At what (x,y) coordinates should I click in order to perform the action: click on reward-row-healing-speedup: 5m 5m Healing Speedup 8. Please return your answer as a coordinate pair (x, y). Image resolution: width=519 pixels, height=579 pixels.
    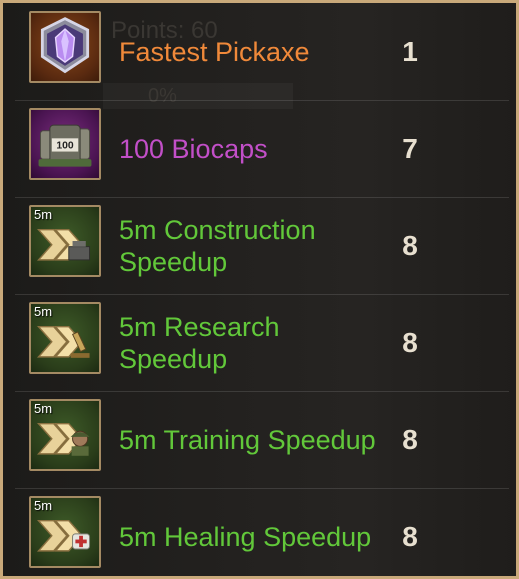
    Looking at the image, I should click on (262, 532).